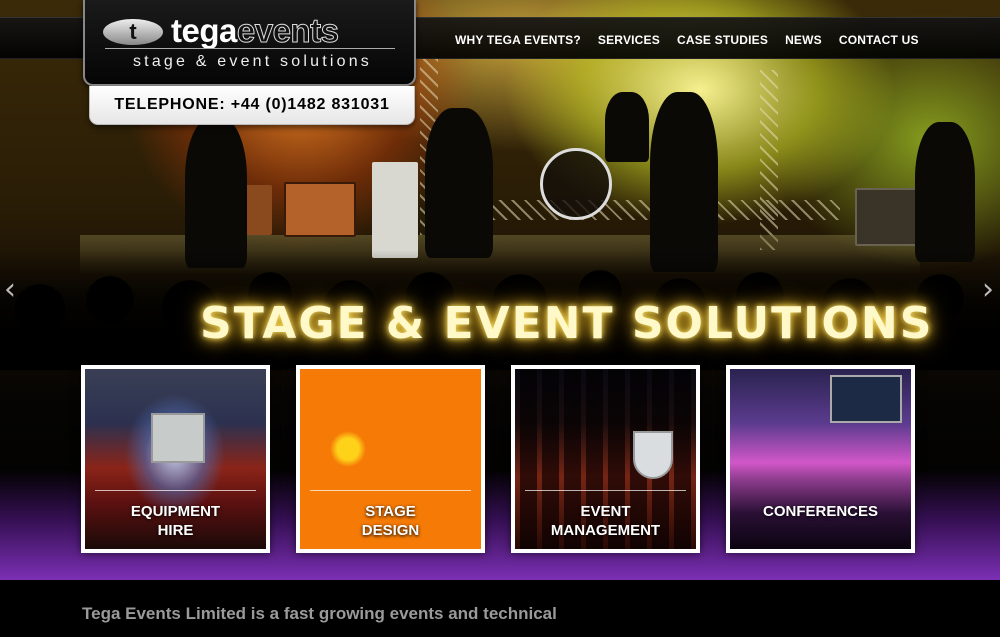 The width and height of the screenshot is (1000, 637). Describe the element at coordinates (175, 511) in the screenshot. I see `tile-label-line1: EQUIPMENT` at that location.